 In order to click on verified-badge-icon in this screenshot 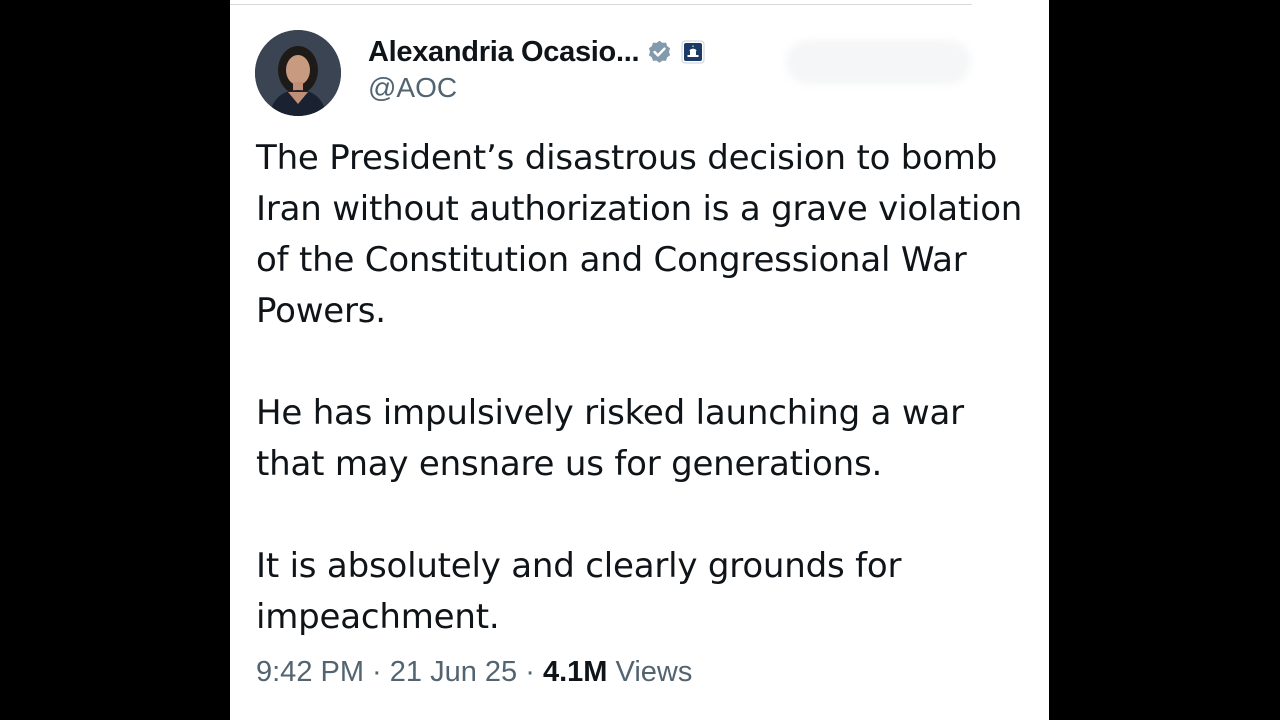, I will do `click(659, 52)`.